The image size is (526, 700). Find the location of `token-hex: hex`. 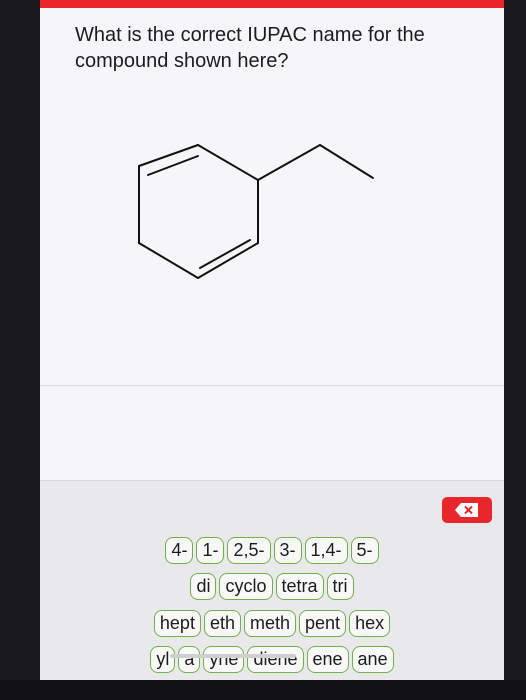

token-hex: hex is located at coordinates (370, 623).